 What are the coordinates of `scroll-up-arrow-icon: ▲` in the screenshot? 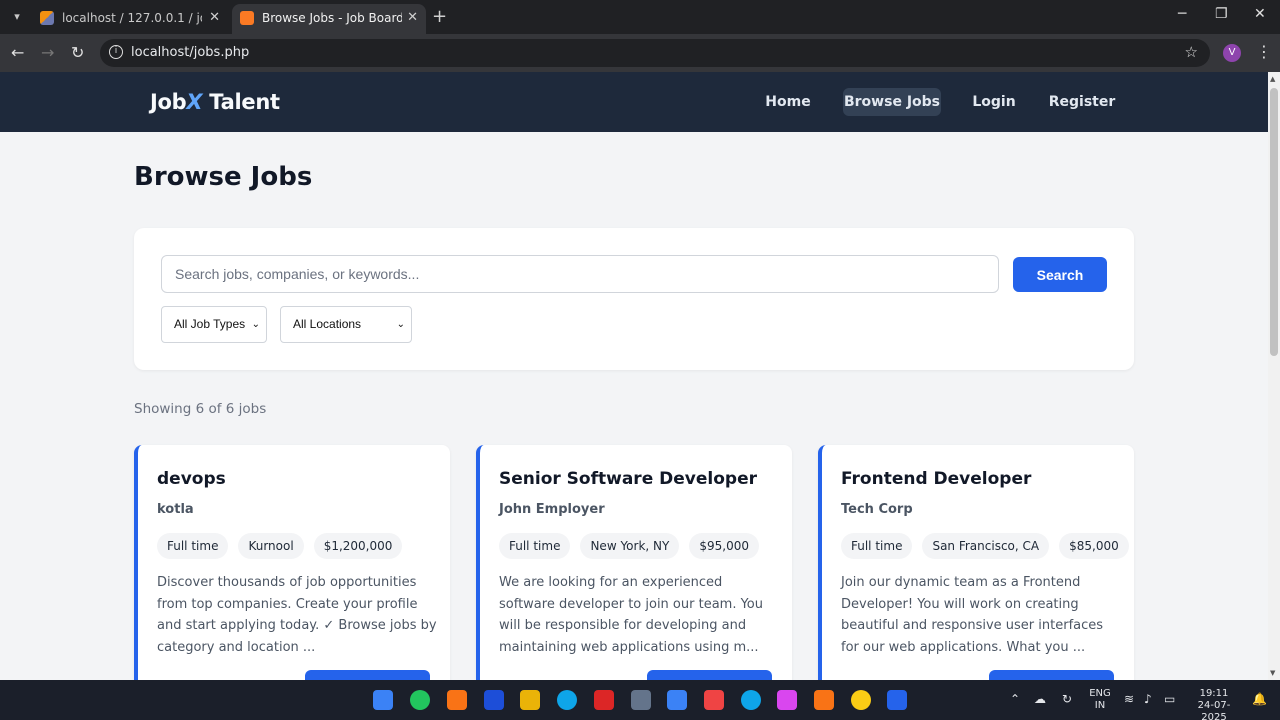 It's located at (1272, 79).